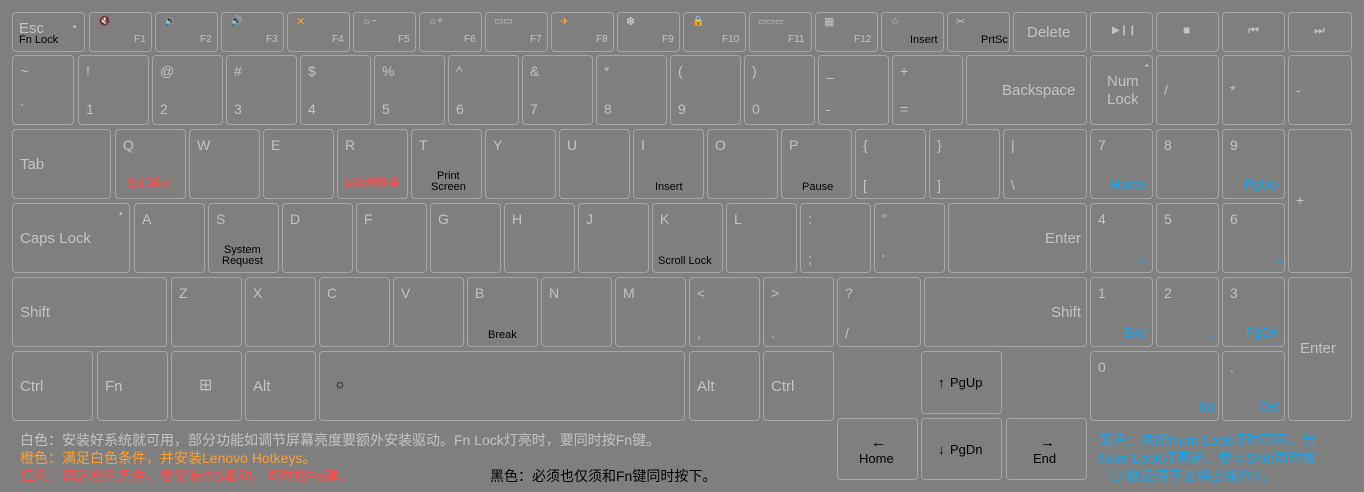 The image size is (1364, 492). What do you see at coordinates (520, 164) in the screenshot?
I see `key-y: Y` at bounding box center [520, 164].